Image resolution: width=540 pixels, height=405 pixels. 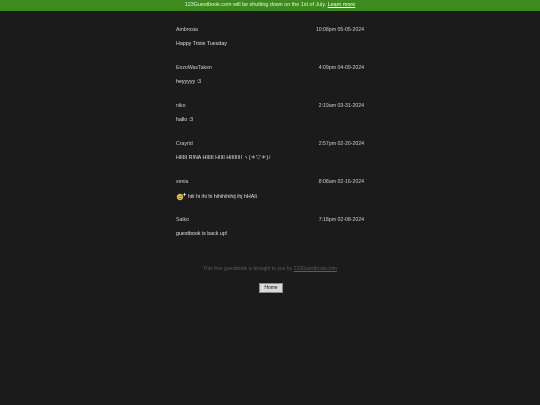 I want to click on entry-message-text: Happy Trixie Tuesday, so click(x=201, y=44).